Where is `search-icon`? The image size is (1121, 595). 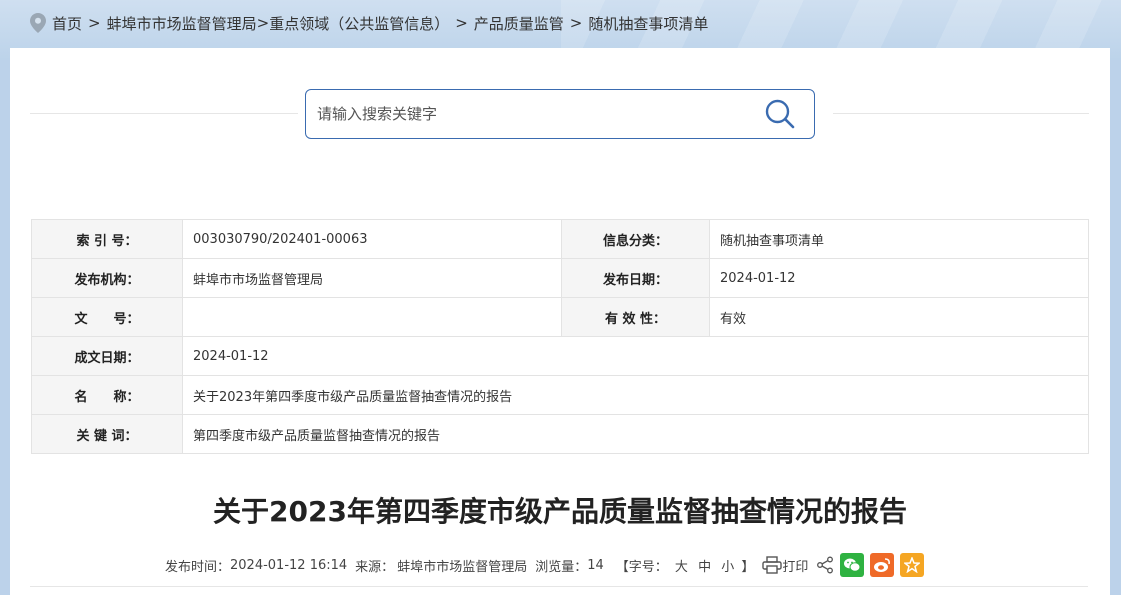 search-icon is located at coordinates (780, 114).